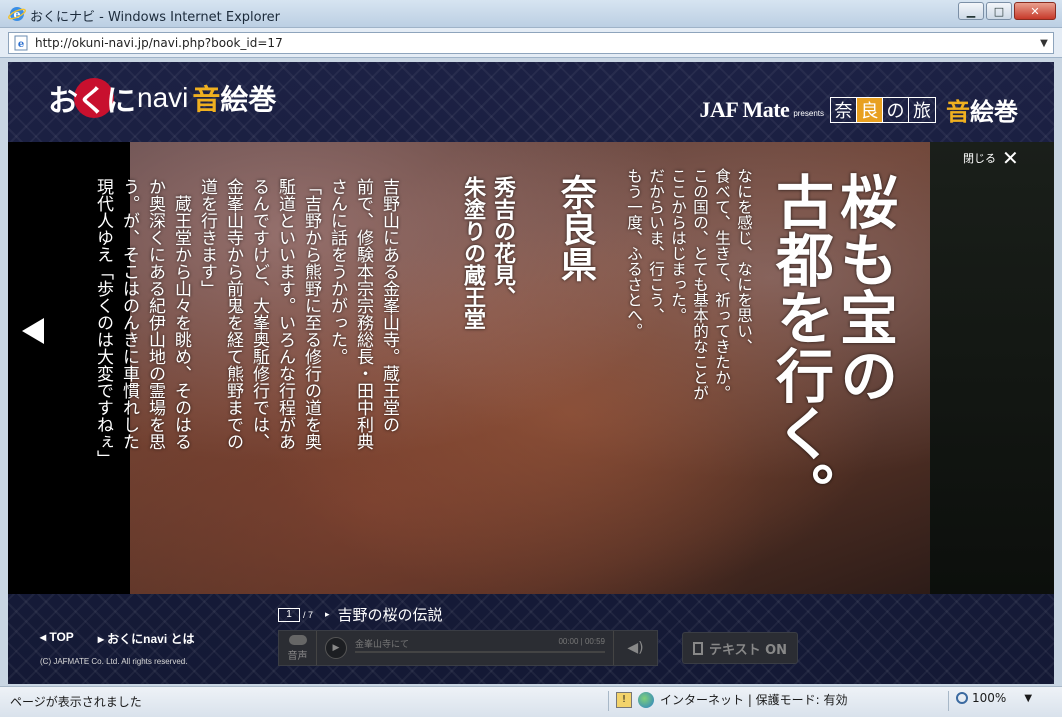  Describe the element at coordinates (76, 702) in the screenshot. I see `status-text: ページが表示されました` at that location.